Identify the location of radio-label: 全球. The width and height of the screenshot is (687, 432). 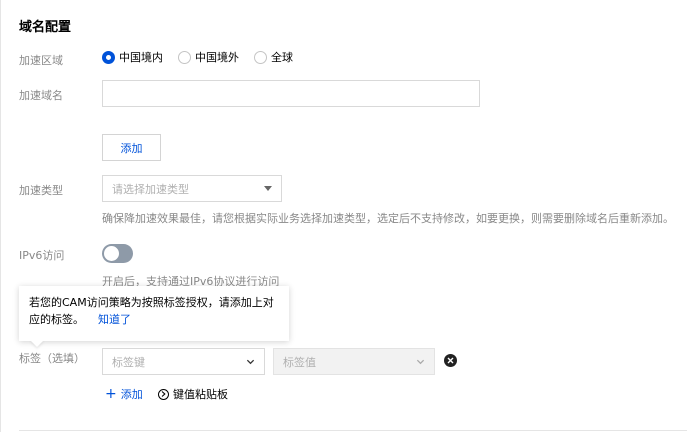
(282, 57).